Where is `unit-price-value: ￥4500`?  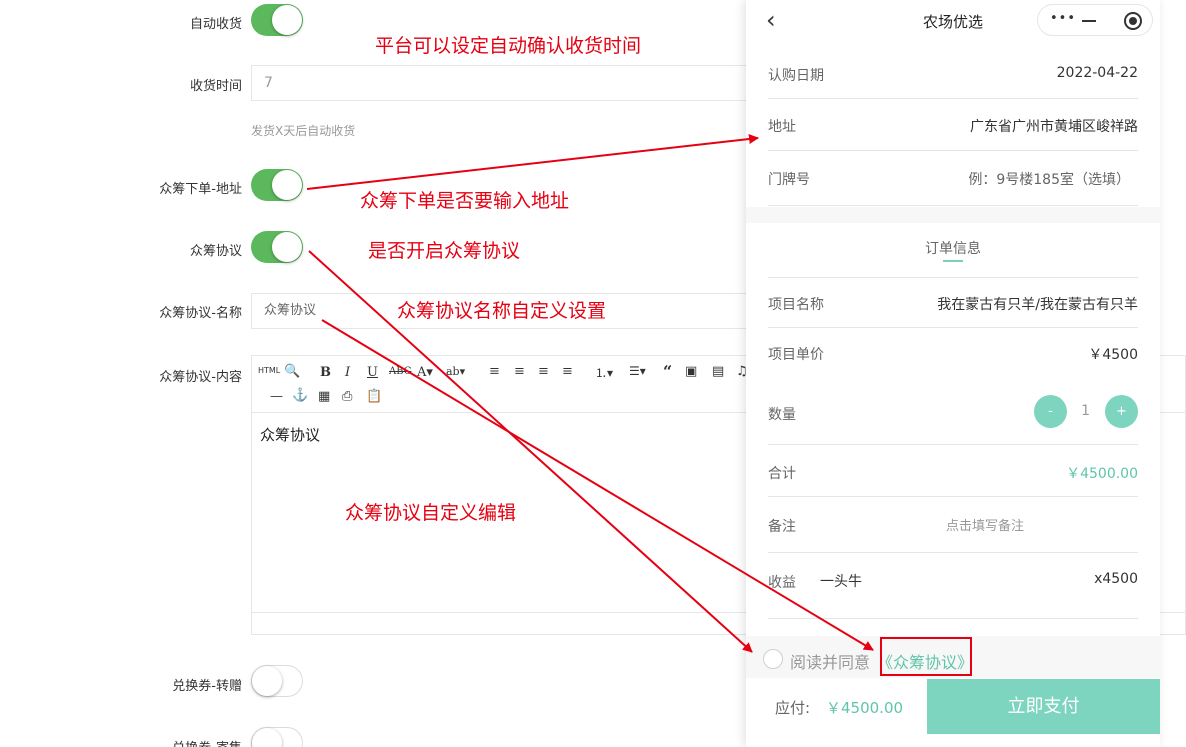 unit-price-value: ￥4500 is located at coordinates (1113, 355).